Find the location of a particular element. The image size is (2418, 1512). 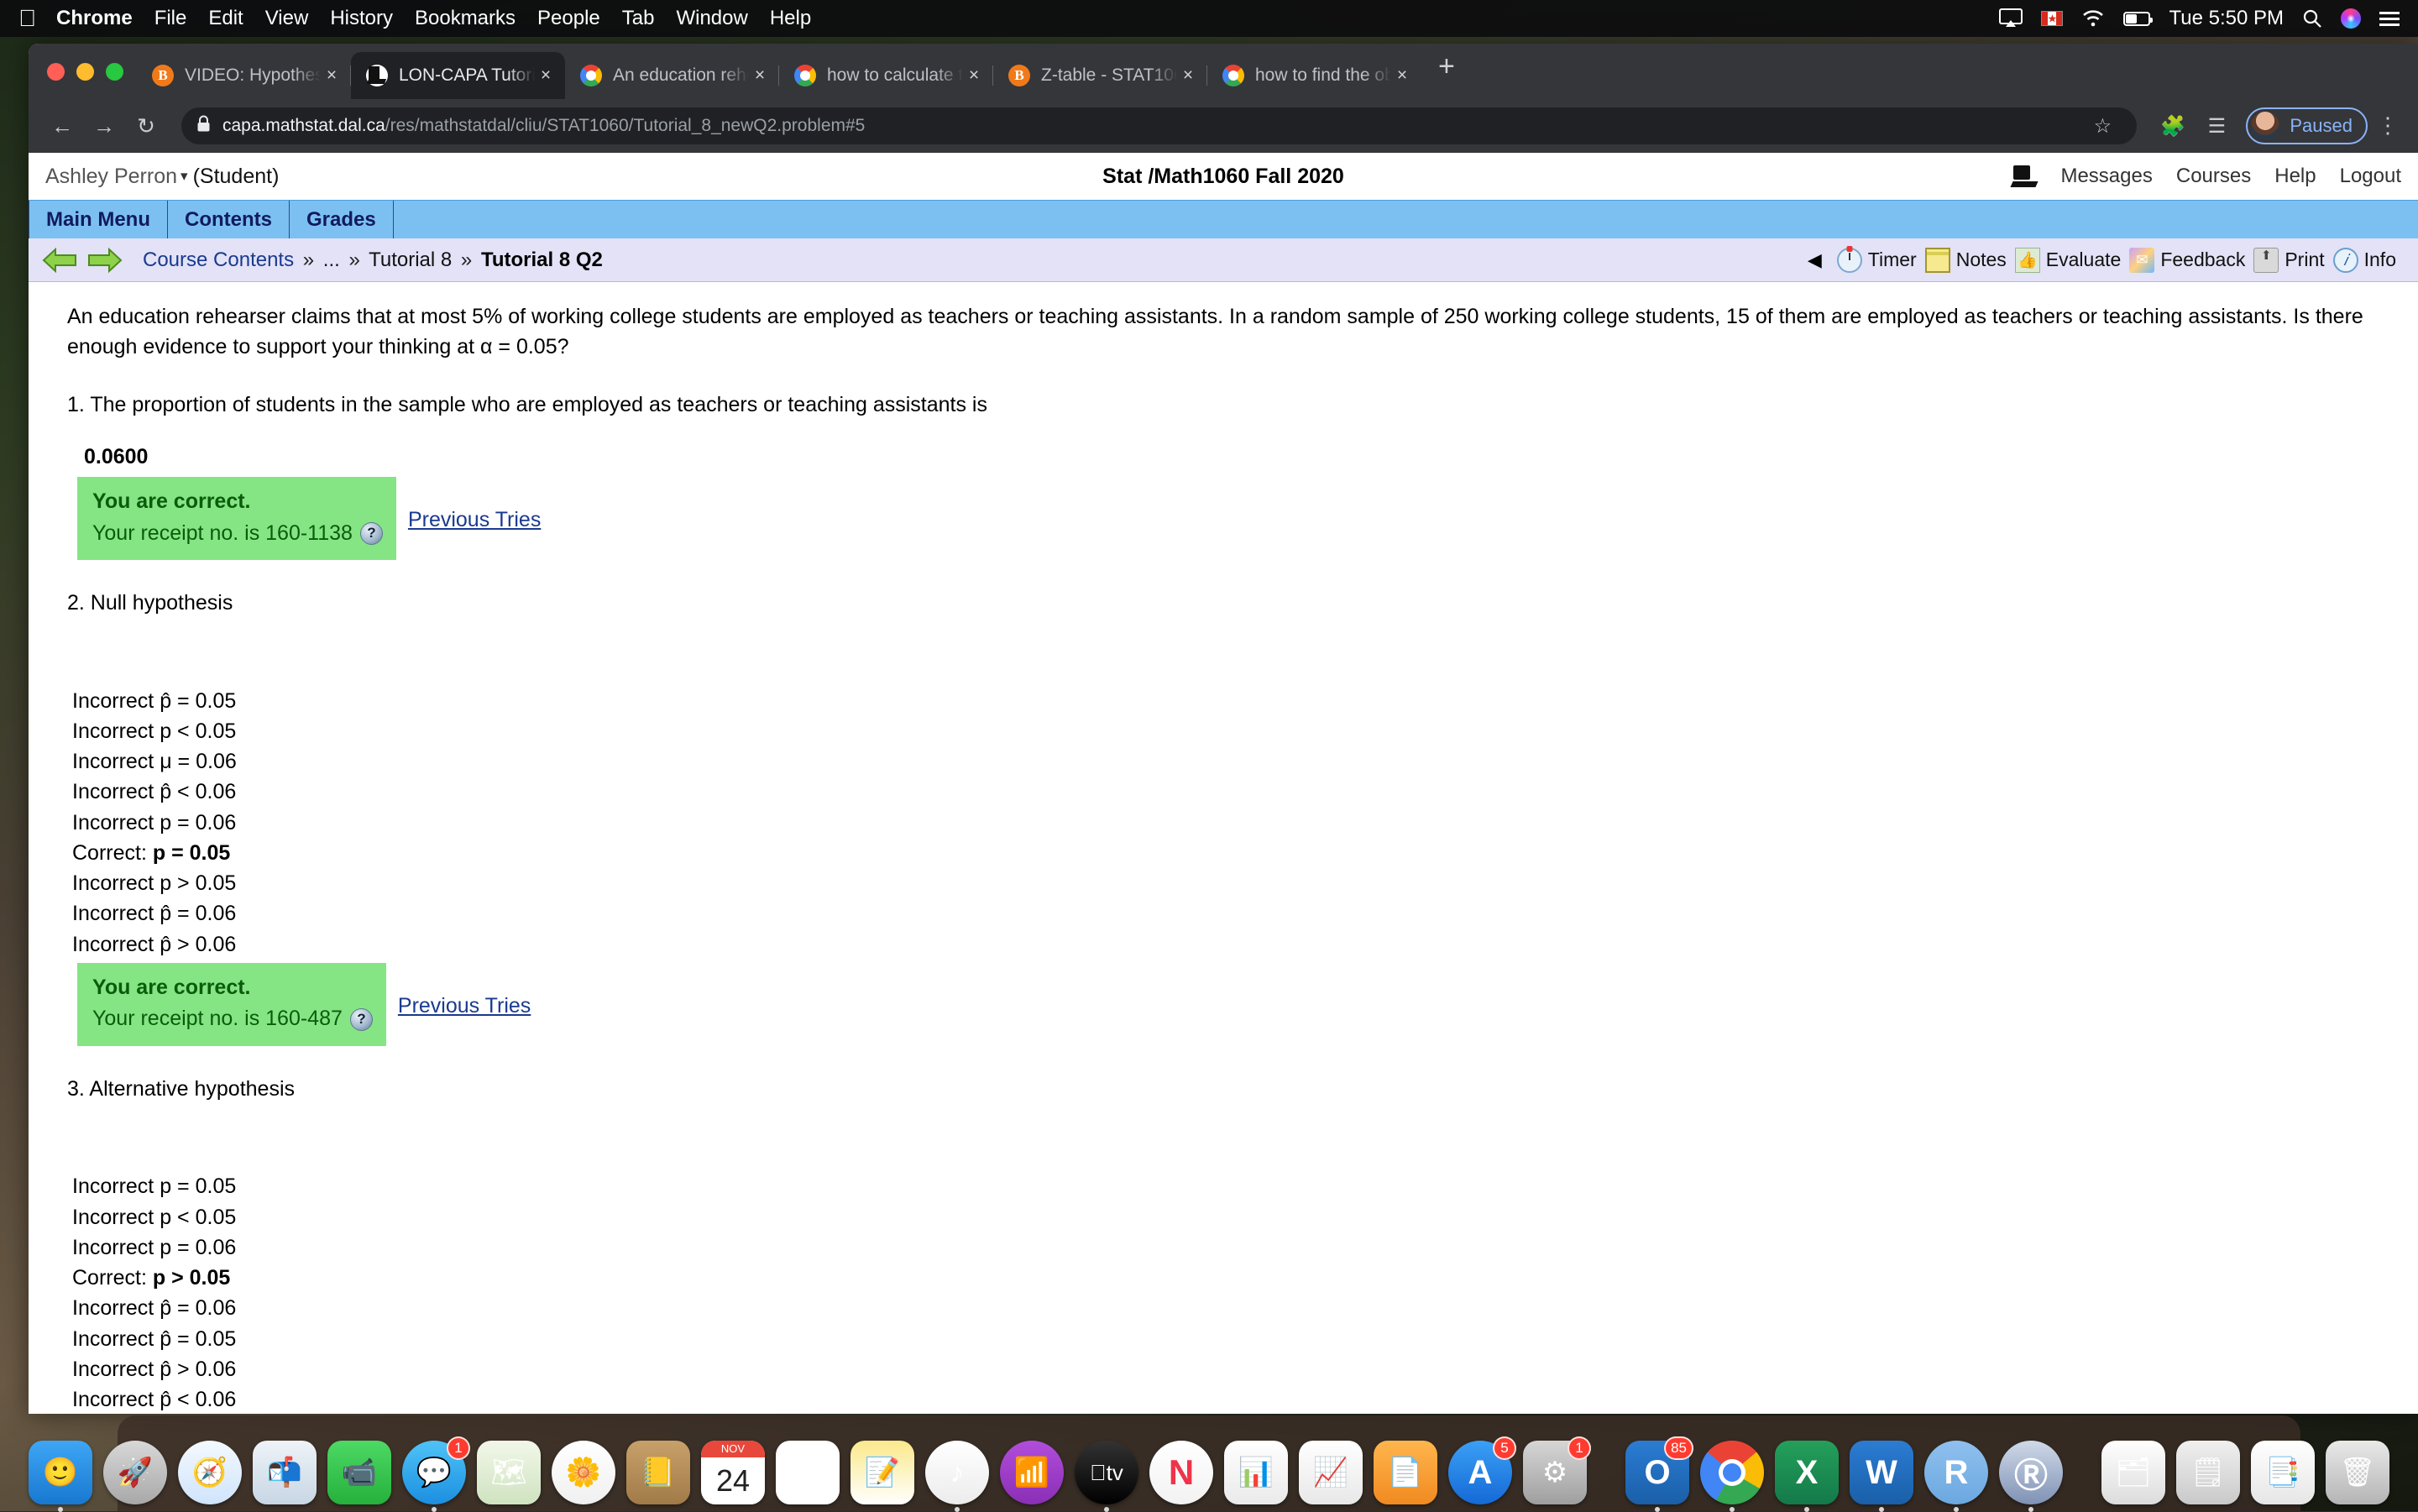

menubar-item-chrome: Chrome is located at coordinates (94, 18).